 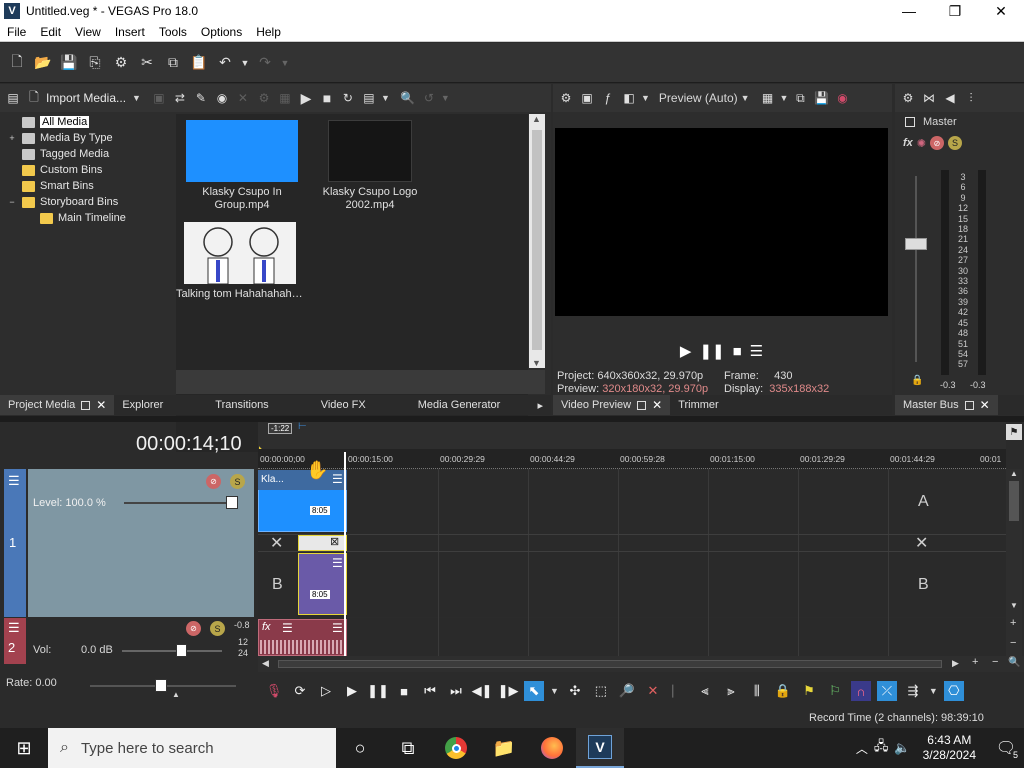 I want to click on master-fx-icon: fx, so click(x=908, y=143).